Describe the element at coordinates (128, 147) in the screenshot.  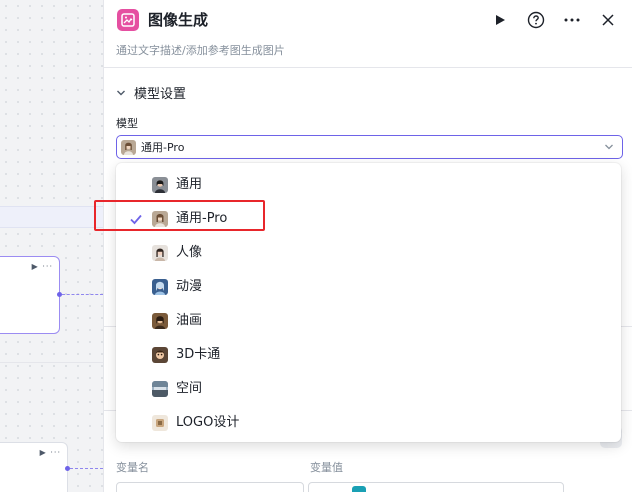
I see `model-thumbnail-icon` at that location.